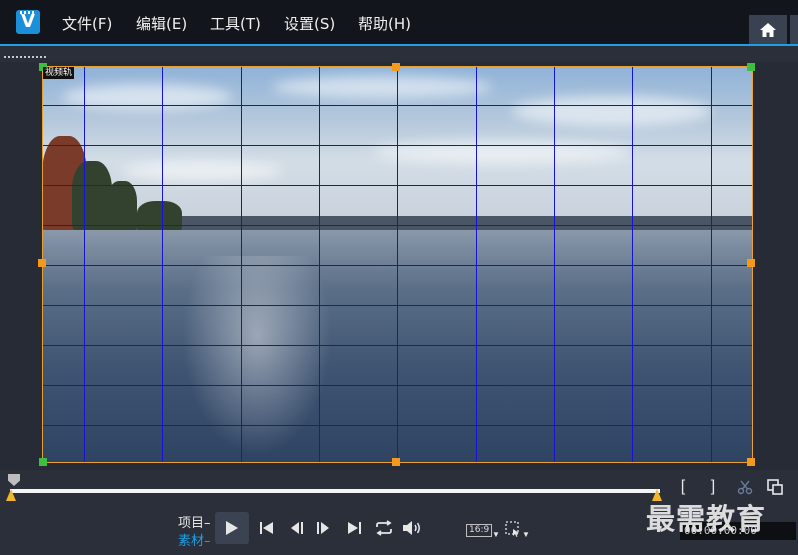 Image resolution: width=798 pixels, height=555 pixels. I want to click on skip-start-icon, so click(266, 528).